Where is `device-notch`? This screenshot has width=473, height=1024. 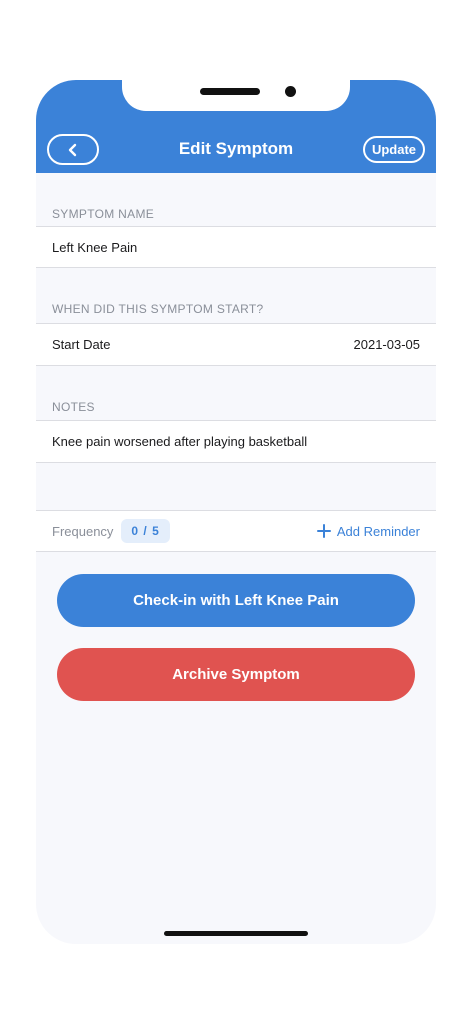 device-notch is located at coordinates (236, 95).